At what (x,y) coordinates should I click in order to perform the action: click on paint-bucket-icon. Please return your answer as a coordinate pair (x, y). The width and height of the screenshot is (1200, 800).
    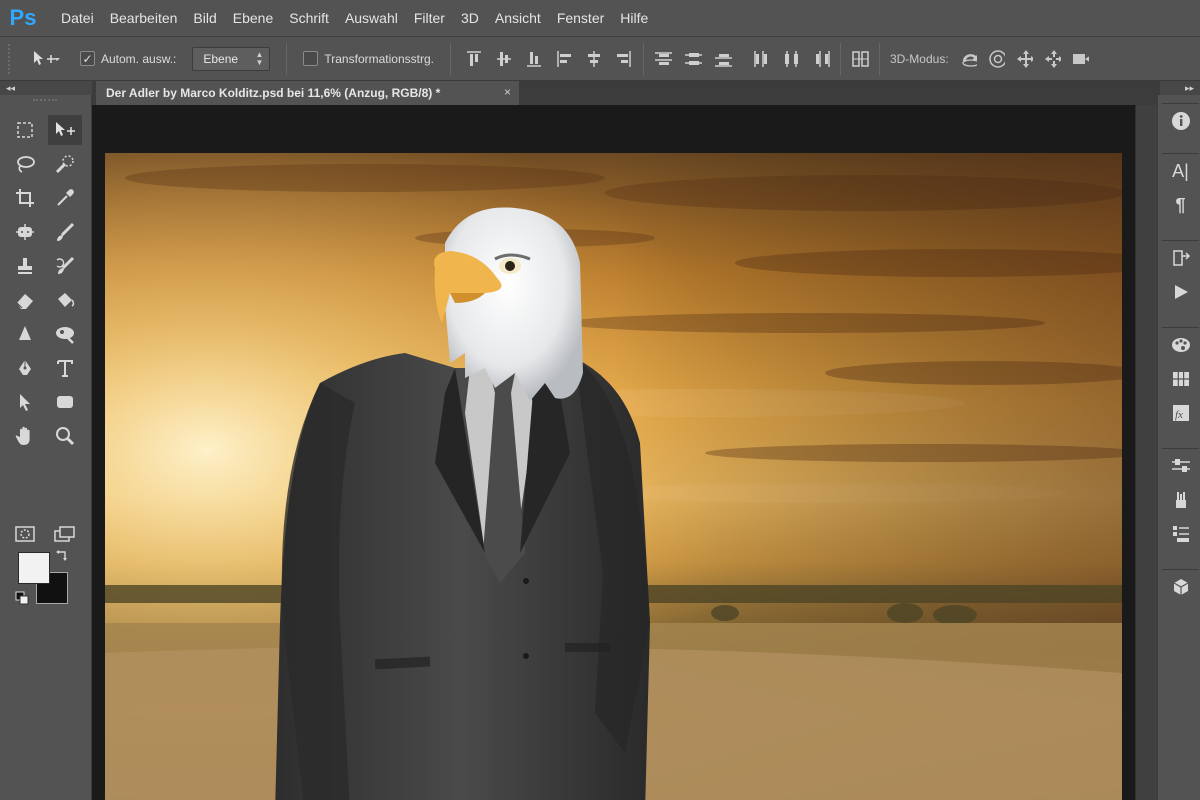
    Looking at the image, I should click on (65, 300).